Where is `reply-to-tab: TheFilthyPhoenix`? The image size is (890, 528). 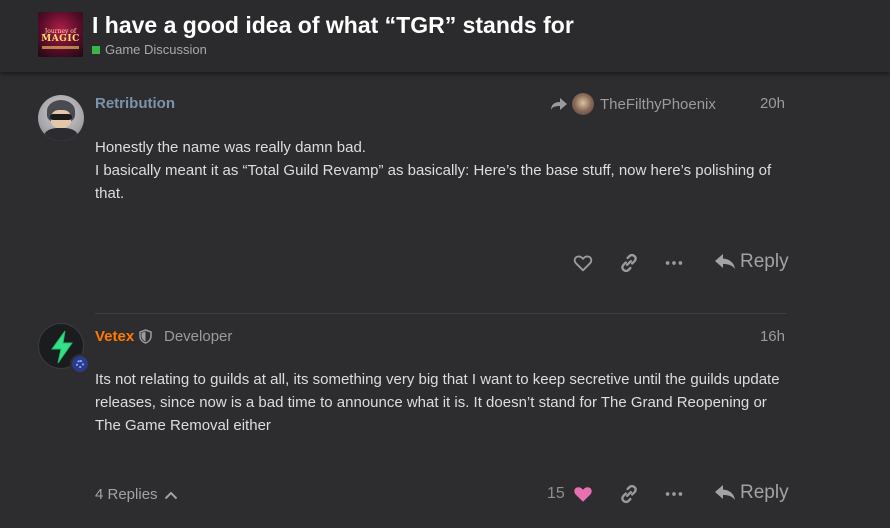 reply-to-tab: TheFilthyPhoenix is located at coordinates (633, 104).